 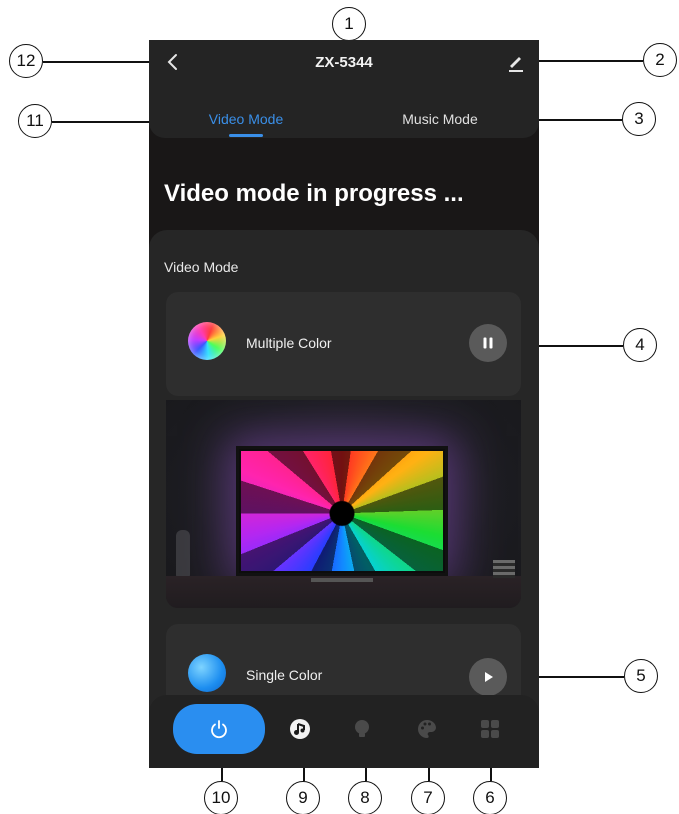 I want to click on pause-button, so click(x=488, y=343).